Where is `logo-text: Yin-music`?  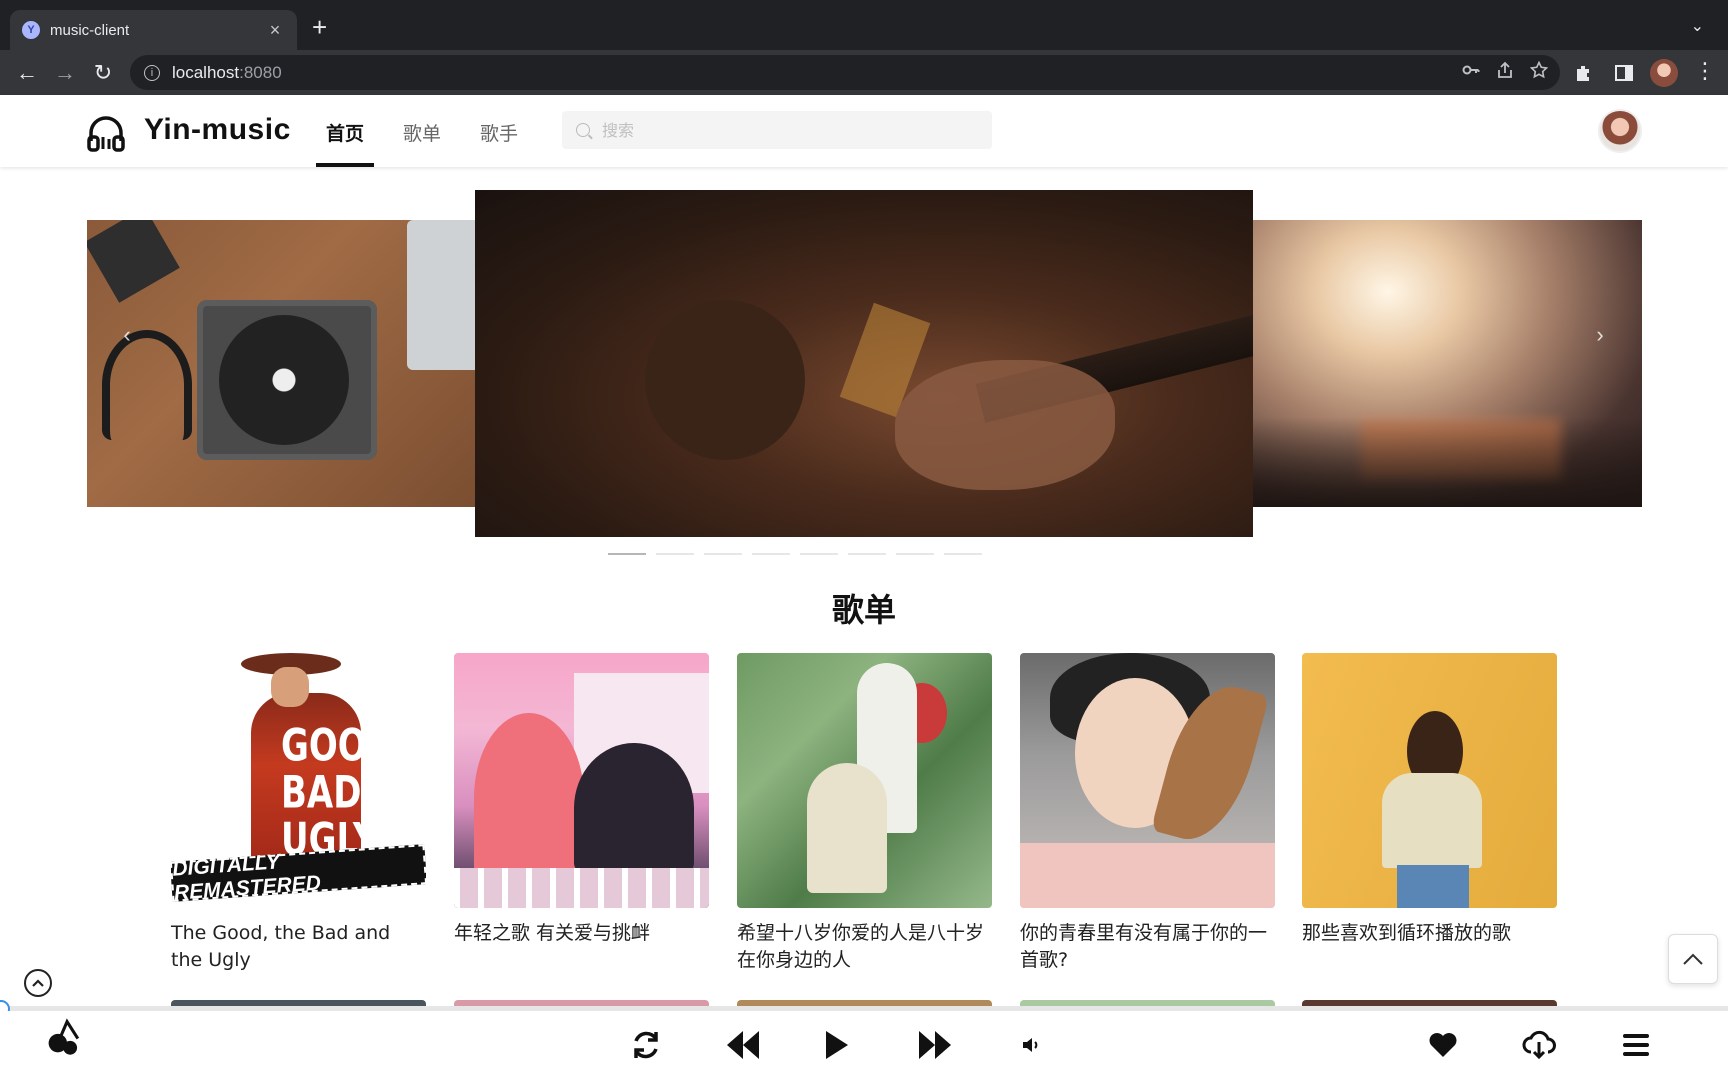
logo-text: Yin-music is located at coordinates (217, 130).